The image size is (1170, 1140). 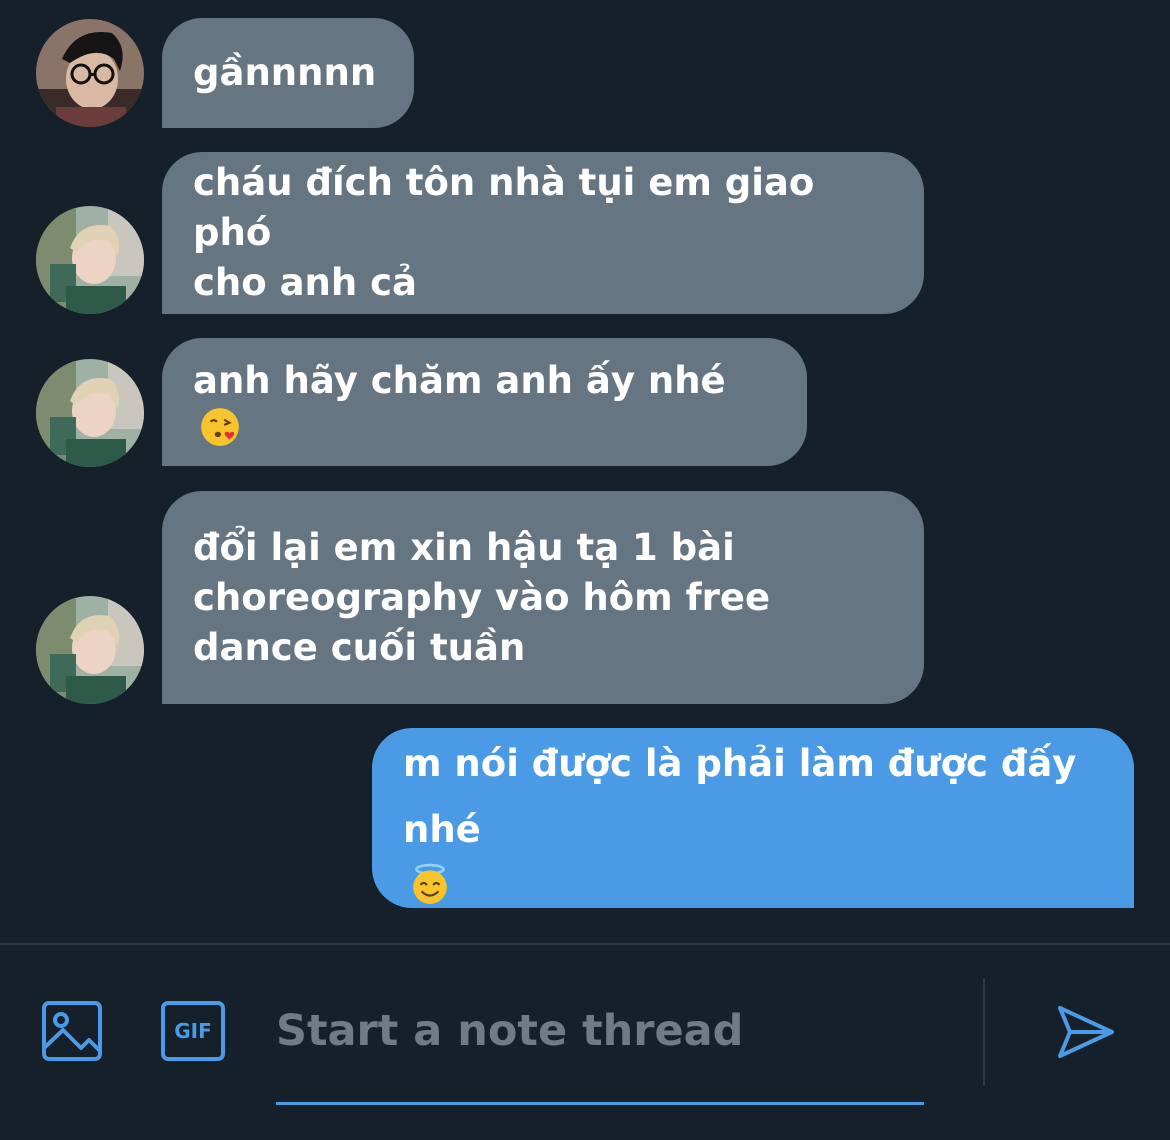 I want to click on note-thread-input, so click(x=600, y=1050).